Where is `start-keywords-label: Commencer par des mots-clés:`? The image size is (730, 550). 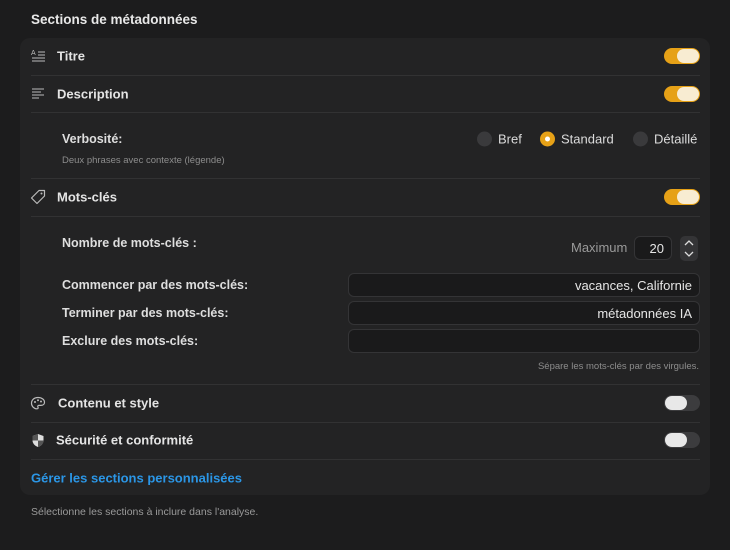
start-keywords-label: Commencer par des mots-clés: is located at coordinates (155, 285).